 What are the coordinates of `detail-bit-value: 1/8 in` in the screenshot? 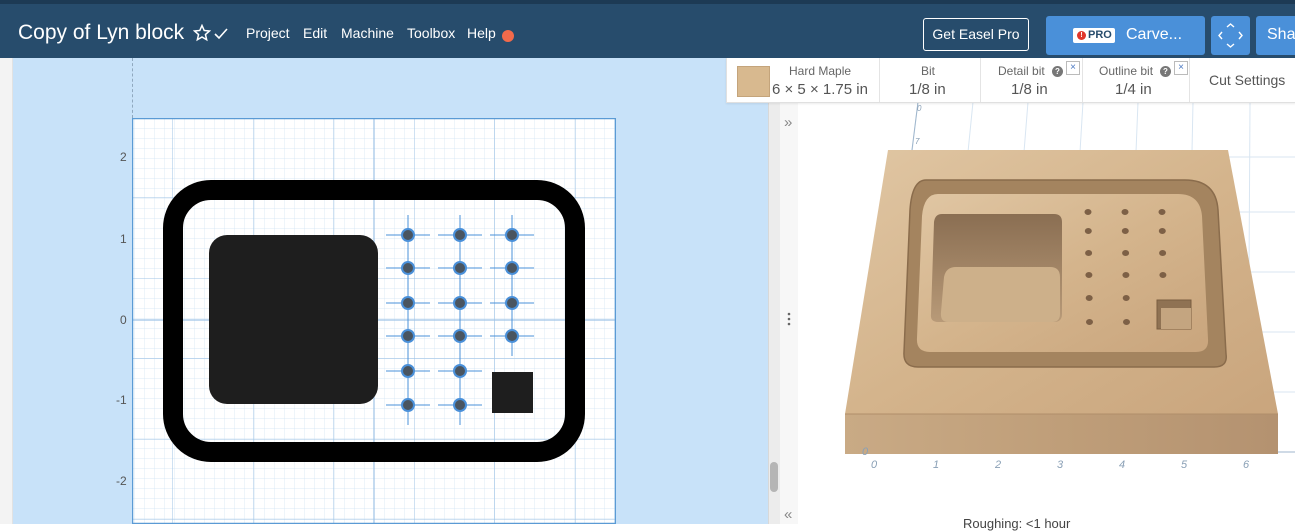 It's located at (1029, 89).